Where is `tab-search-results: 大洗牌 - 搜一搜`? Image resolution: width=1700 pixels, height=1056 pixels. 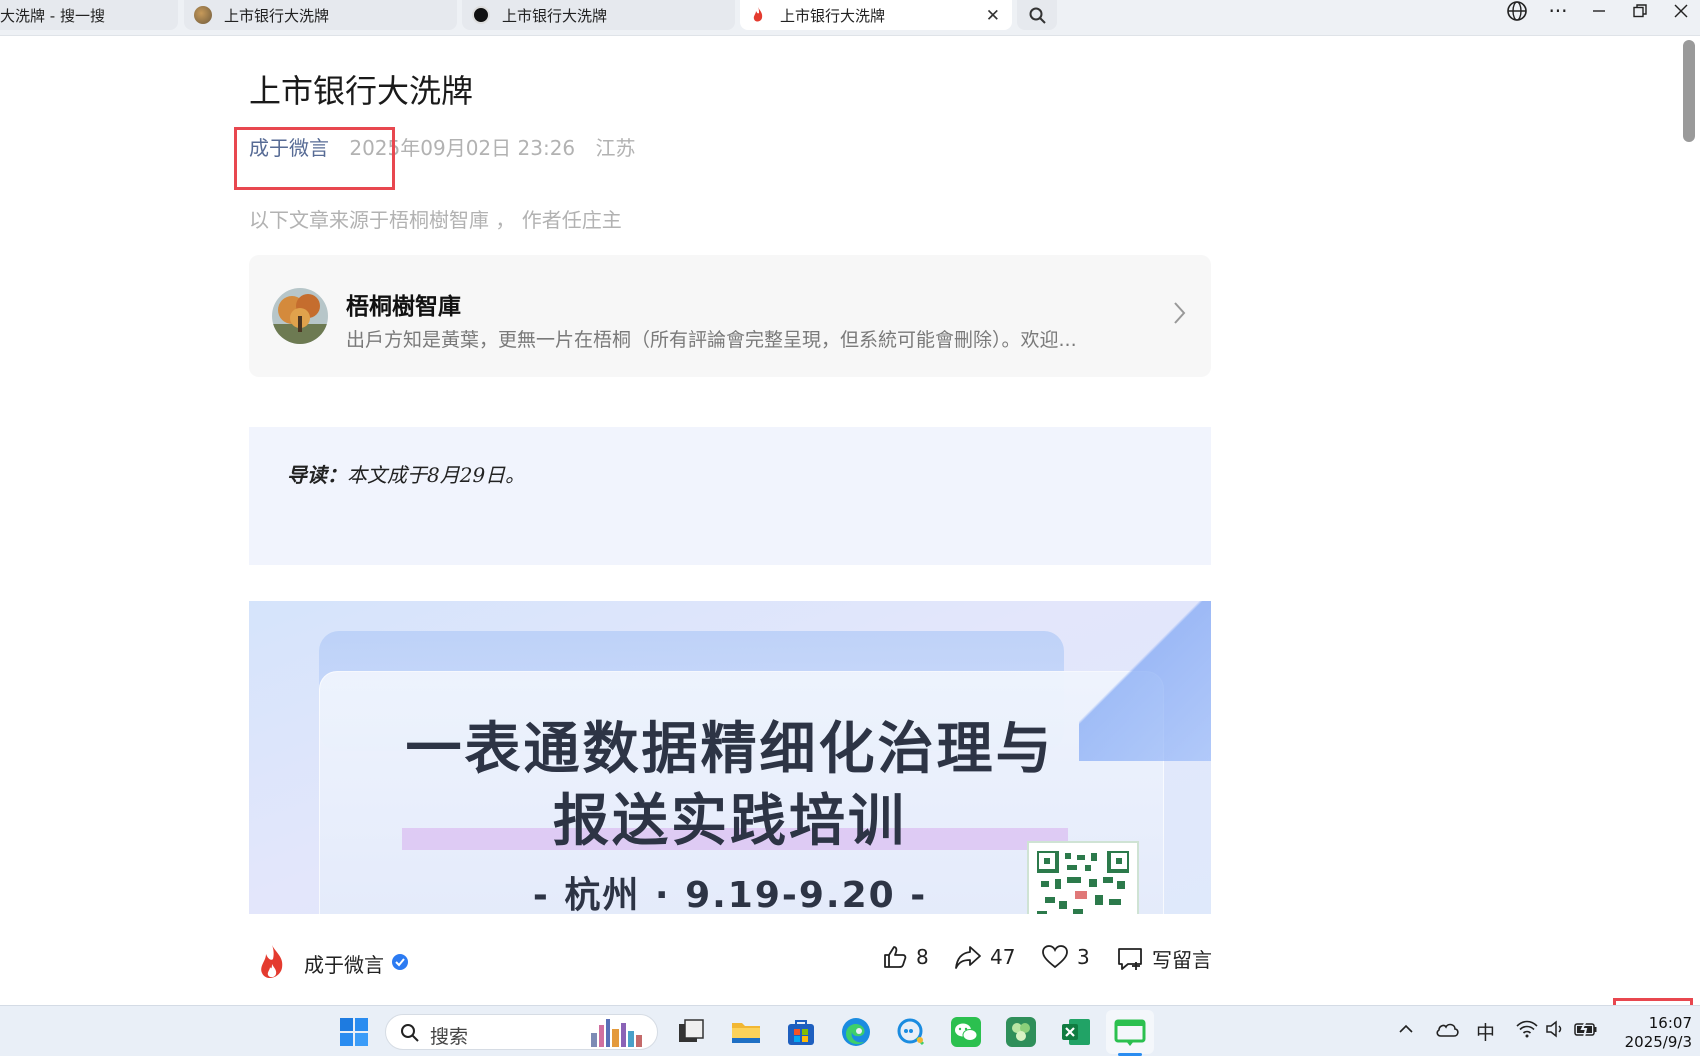 tab-search-results: 大洗牌 - 搜一搜 is located at coordinates (89, 15).